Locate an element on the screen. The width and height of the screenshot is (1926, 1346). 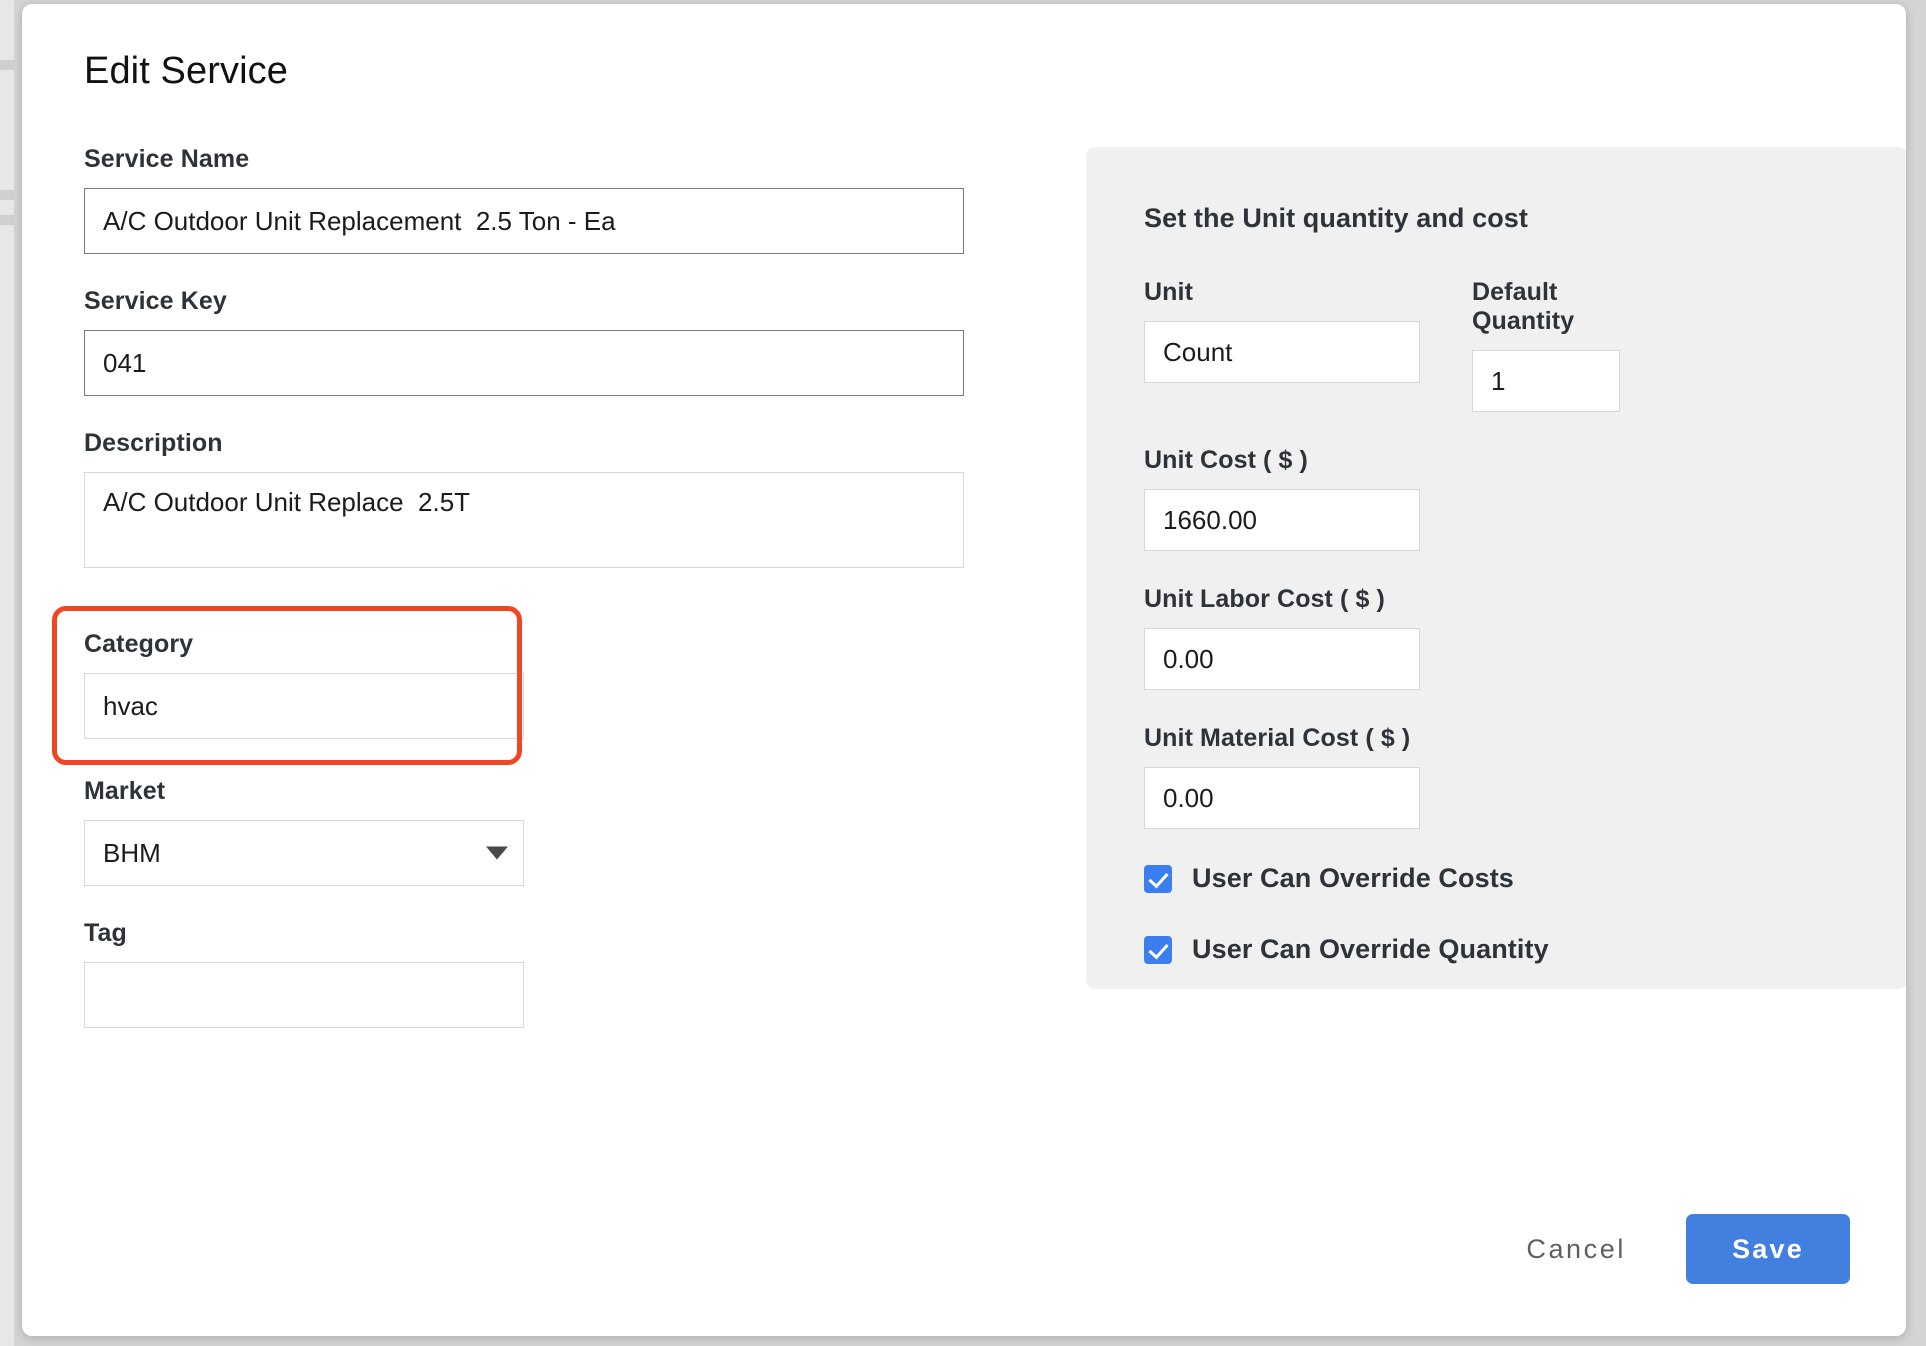
description-textarea: A/C Outdoor Unit Replace 2.5T is located at coordinates (524, 520).